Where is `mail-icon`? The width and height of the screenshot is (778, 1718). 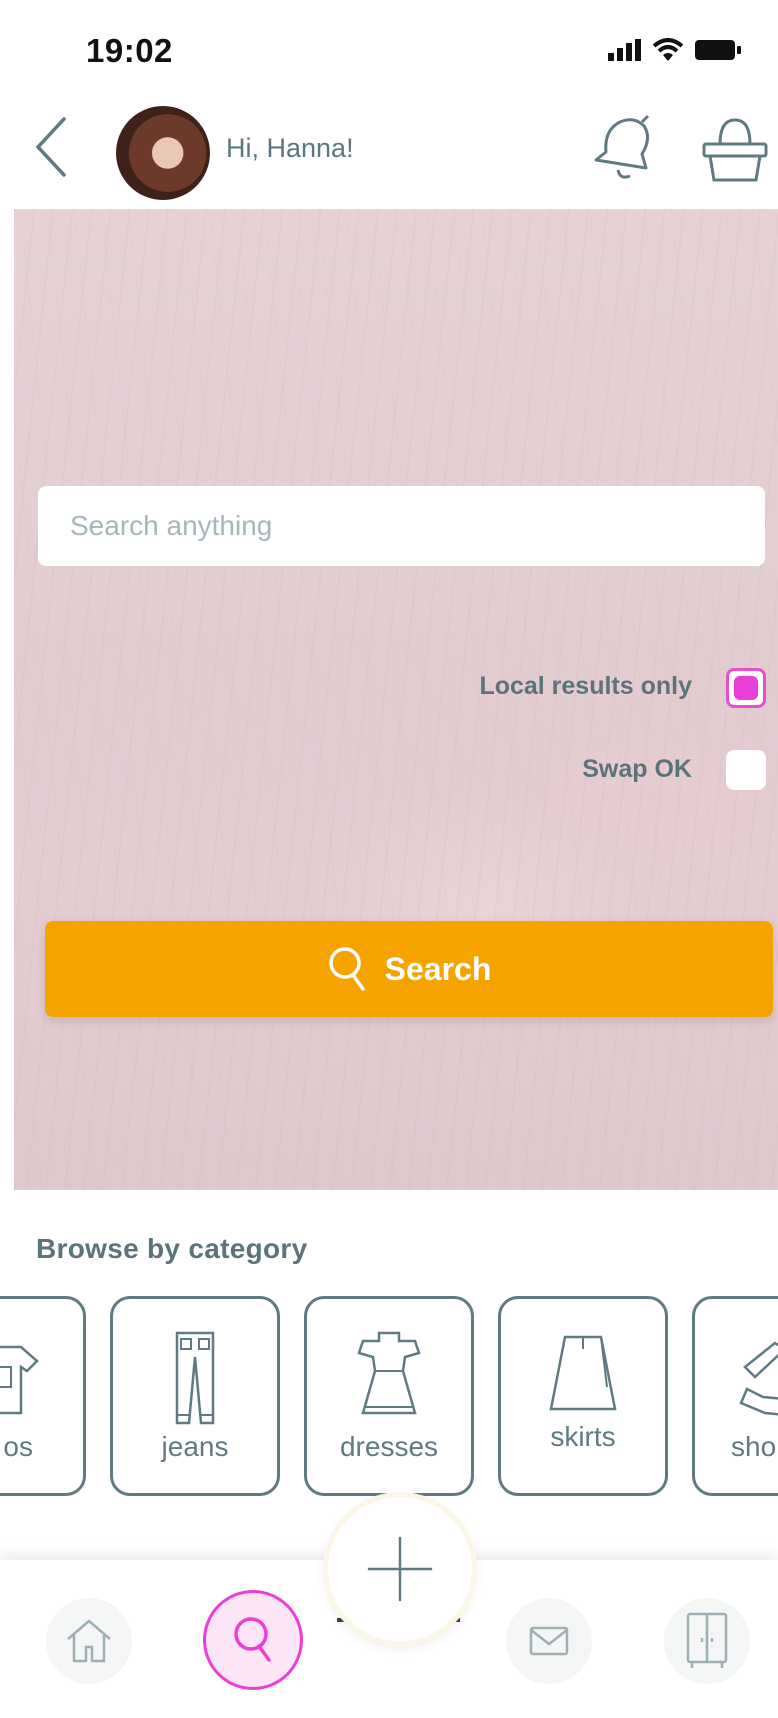
mail-icon is located at coordinates (549, 1641).